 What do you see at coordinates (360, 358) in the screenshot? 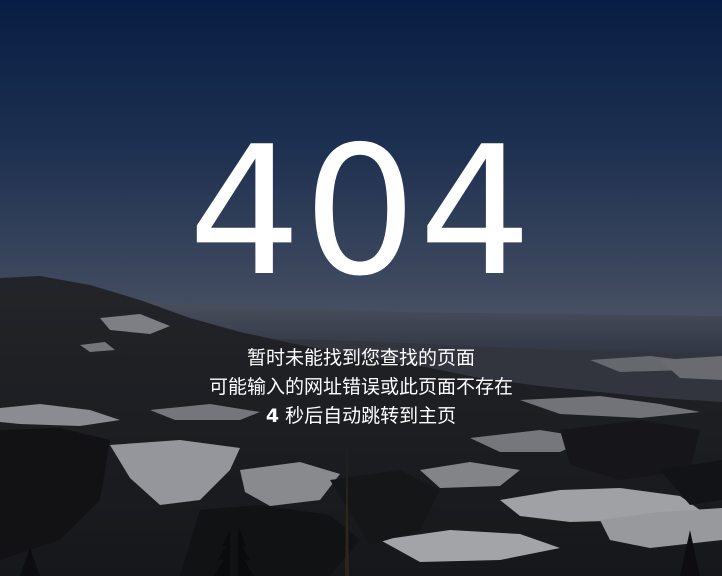
I see `not-found-message: 暂时未能找到您查找的页面` at bounding box center [360, 358].